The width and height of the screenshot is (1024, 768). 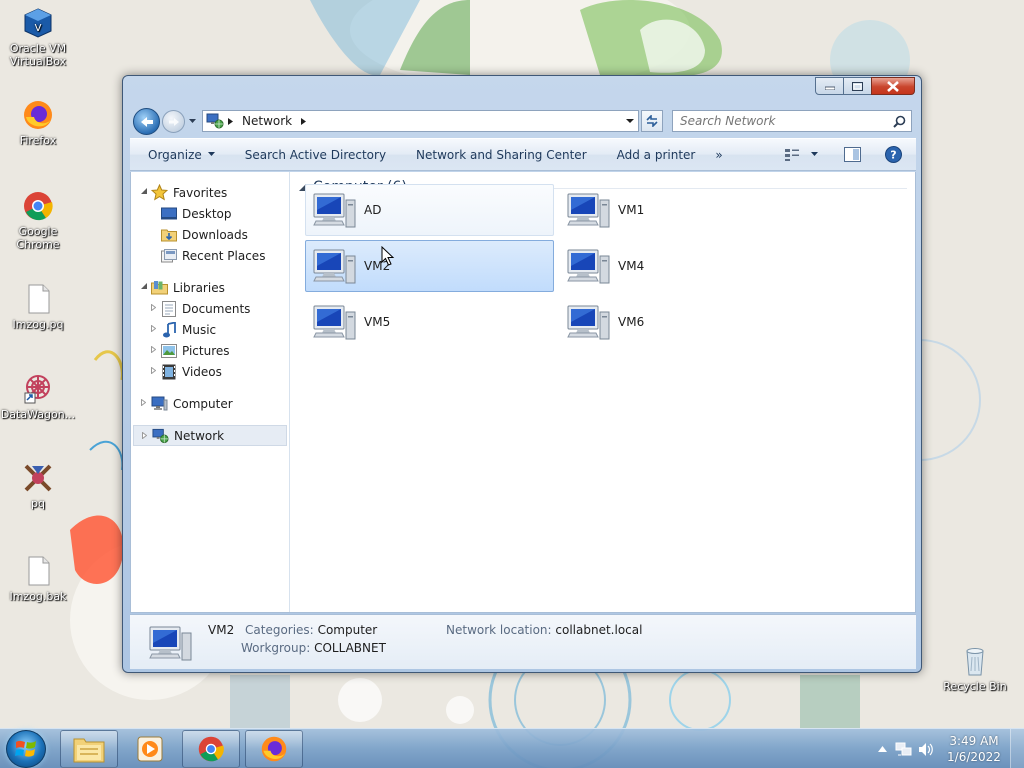 I want to click on taskbar-media-player, so click(x=150, y=749).